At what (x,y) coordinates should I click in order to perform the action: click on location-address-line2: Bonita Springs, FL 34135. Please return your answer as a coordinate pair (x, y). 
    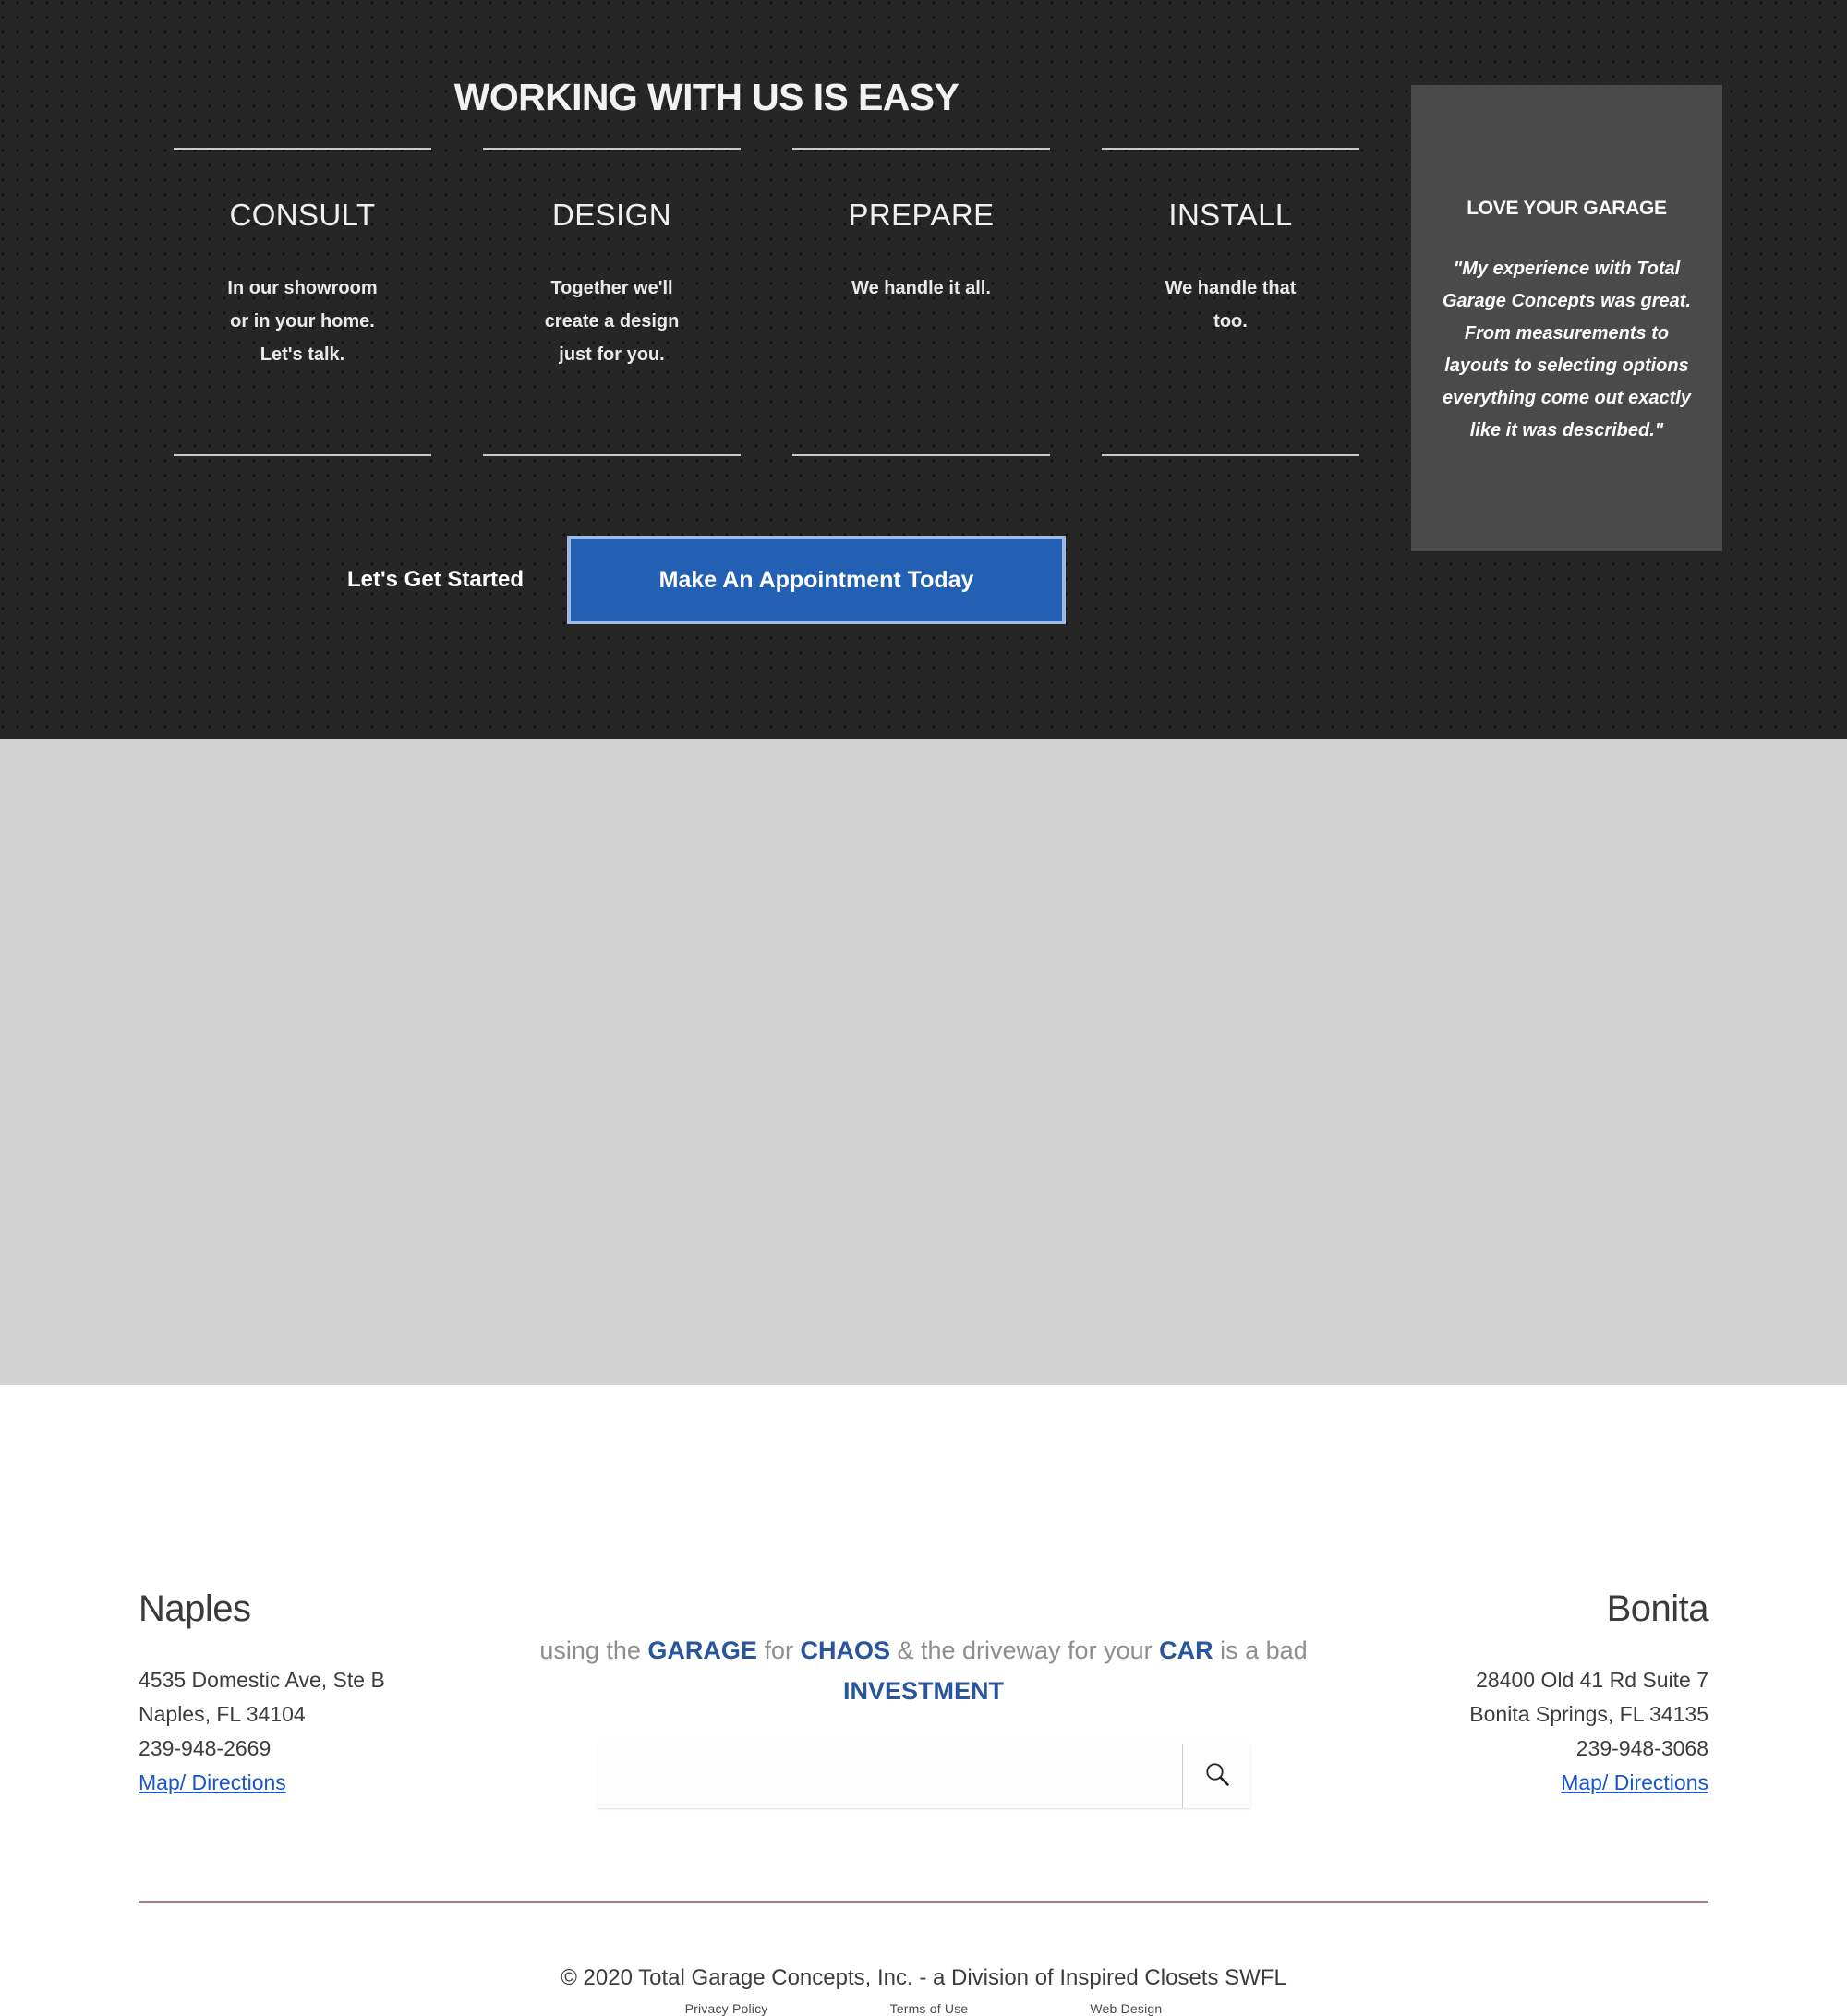
    Looking at the image, I should click on (1588, 1714).